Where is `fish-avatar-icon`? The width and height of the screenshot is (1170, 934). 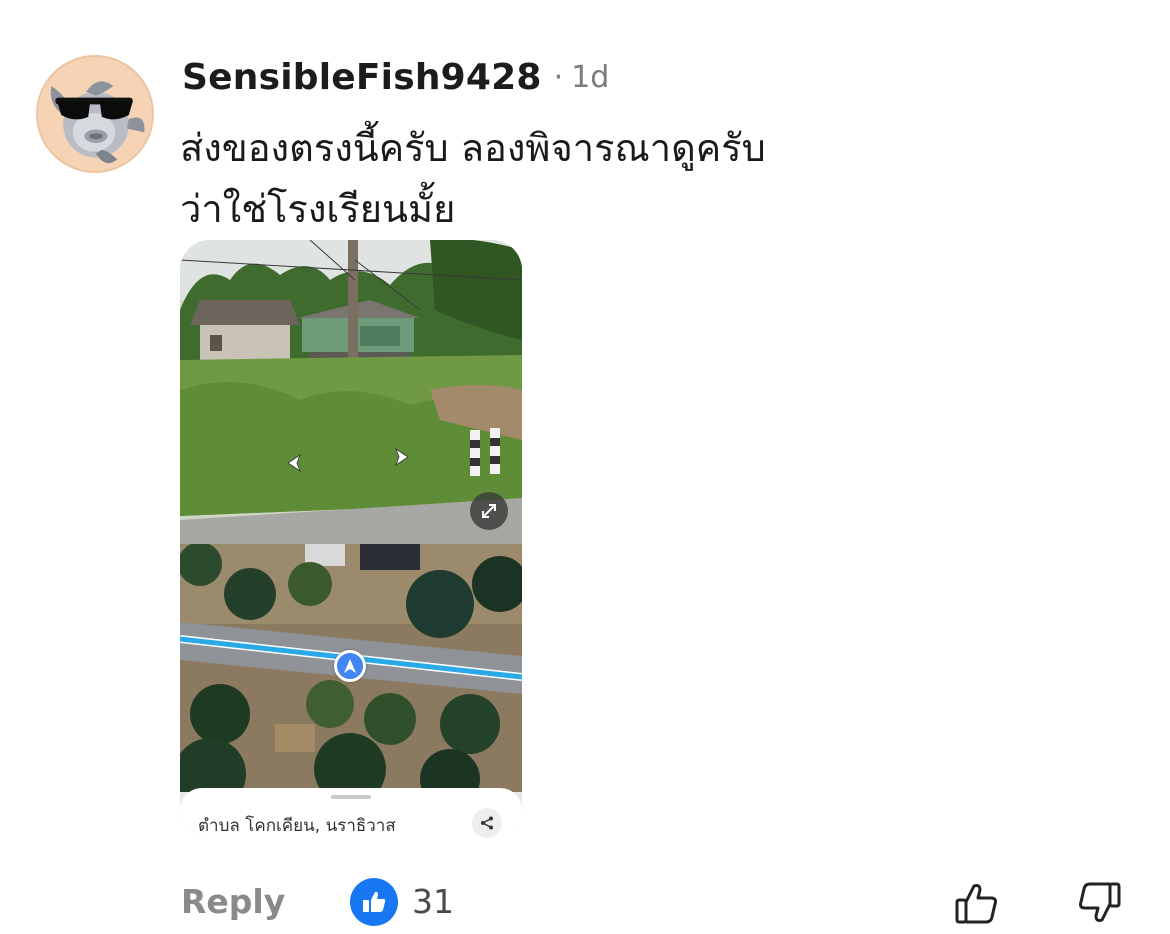
fish-avatar-icon is located at coordinates (95, 114).